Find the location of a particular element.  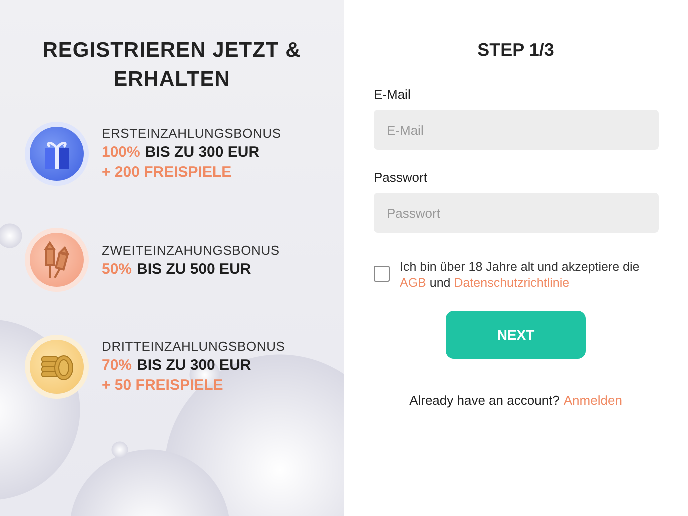

bonus-percent: 70% is located at coordinates (117, 365).